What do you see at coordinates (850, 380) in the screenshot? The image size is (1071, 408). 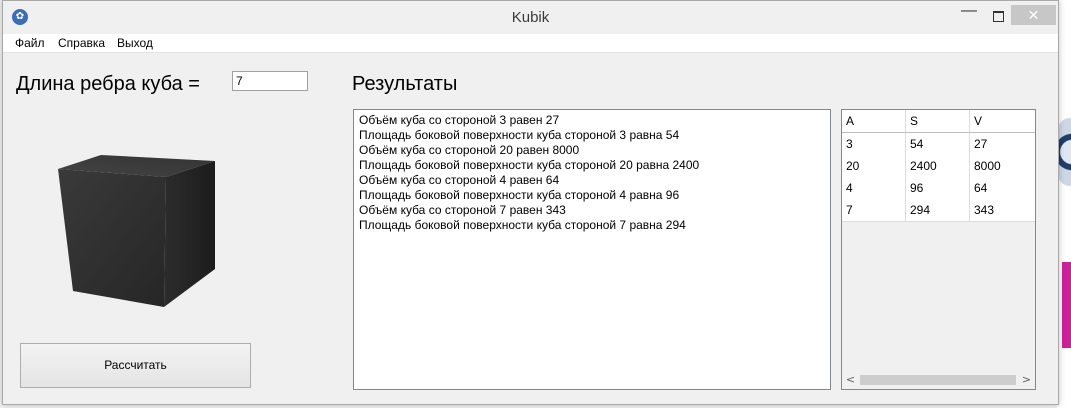 I see `scroll-left-icon: <` at bounding box center [850, 380].